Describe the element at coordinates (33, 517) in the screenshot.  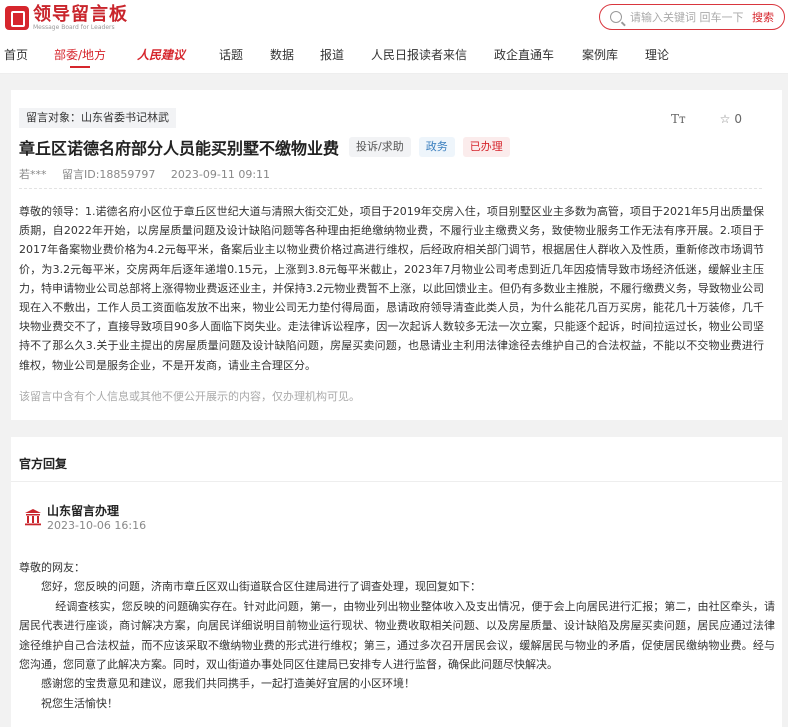
I see `government-building-icon` at that location.